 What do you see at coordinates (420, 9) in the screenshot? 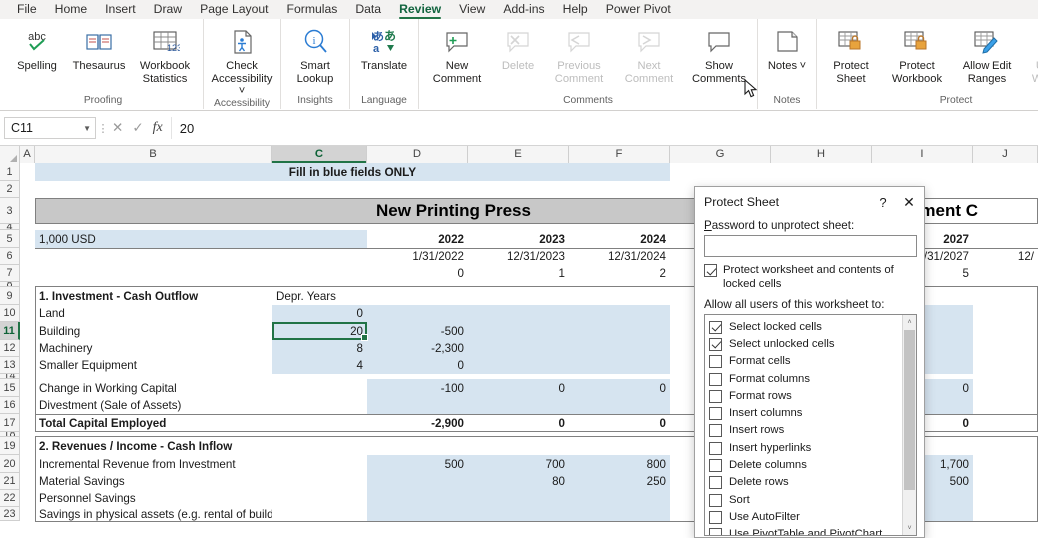
I see `ribbon-tab-review: Review` at bounding box center [420, 9].